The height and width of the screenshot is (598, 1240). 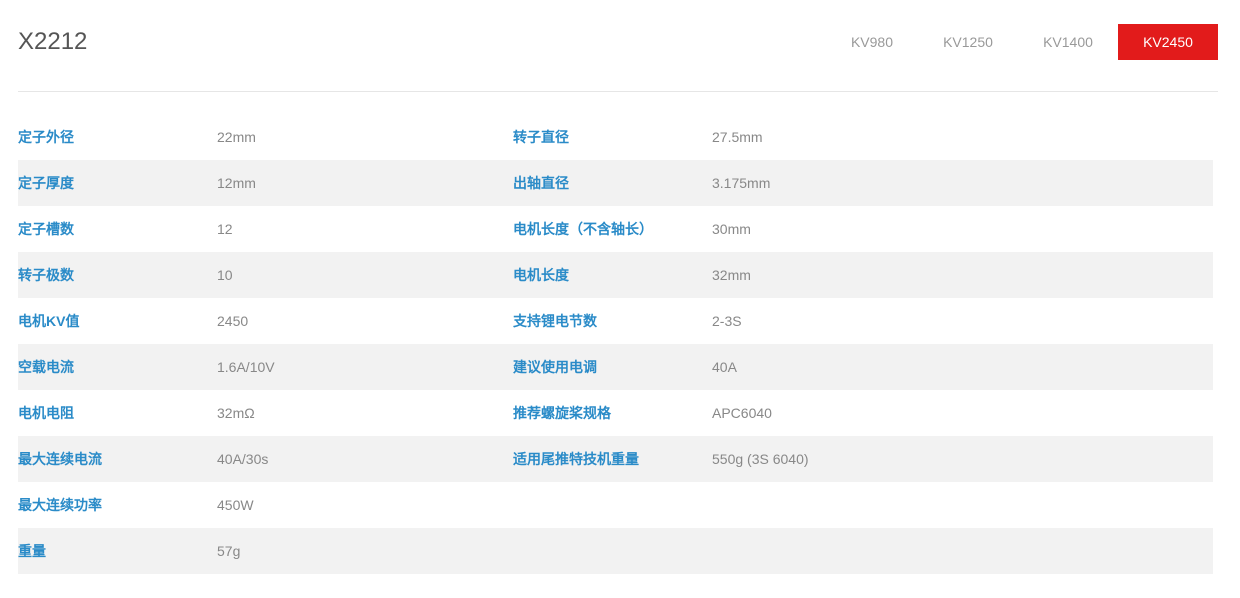 What do you see at coordinates (49, 321) in the screenshot?
I see `spec-label: 电机KV值` at bounding box center [49, 321].